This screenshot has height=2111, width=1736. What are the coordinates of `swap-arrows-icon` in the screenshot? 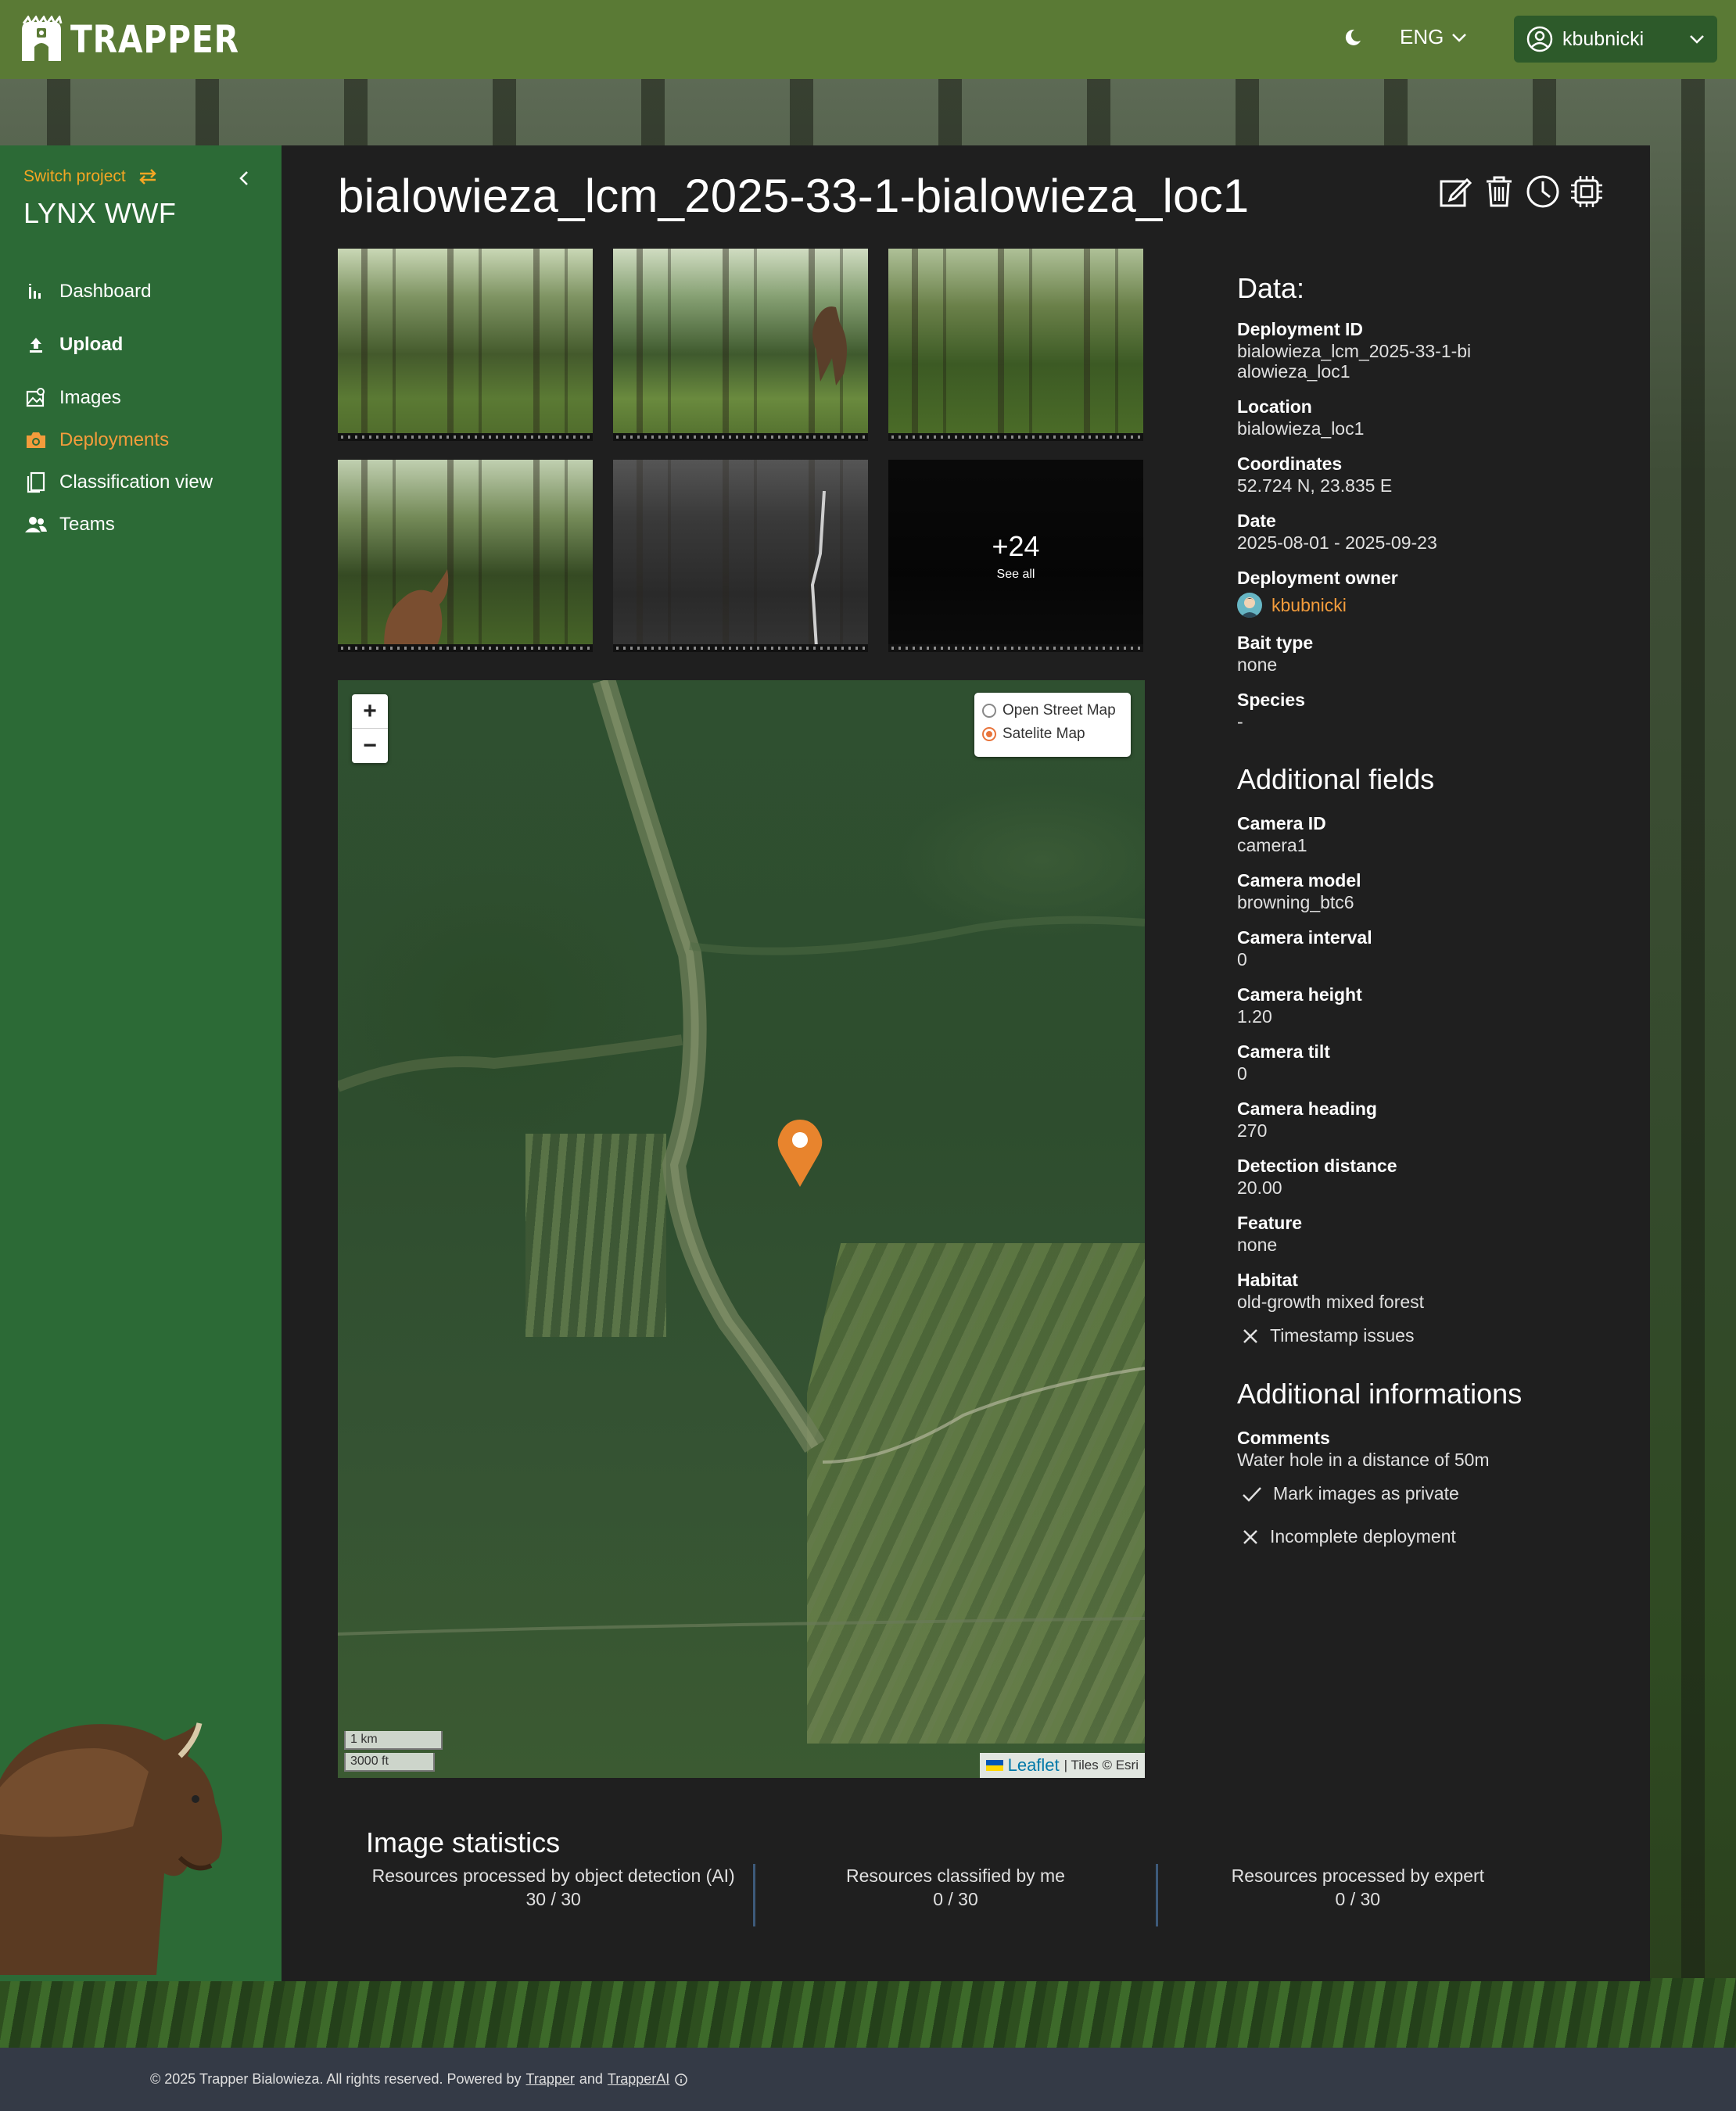 It's located at (147, 177).